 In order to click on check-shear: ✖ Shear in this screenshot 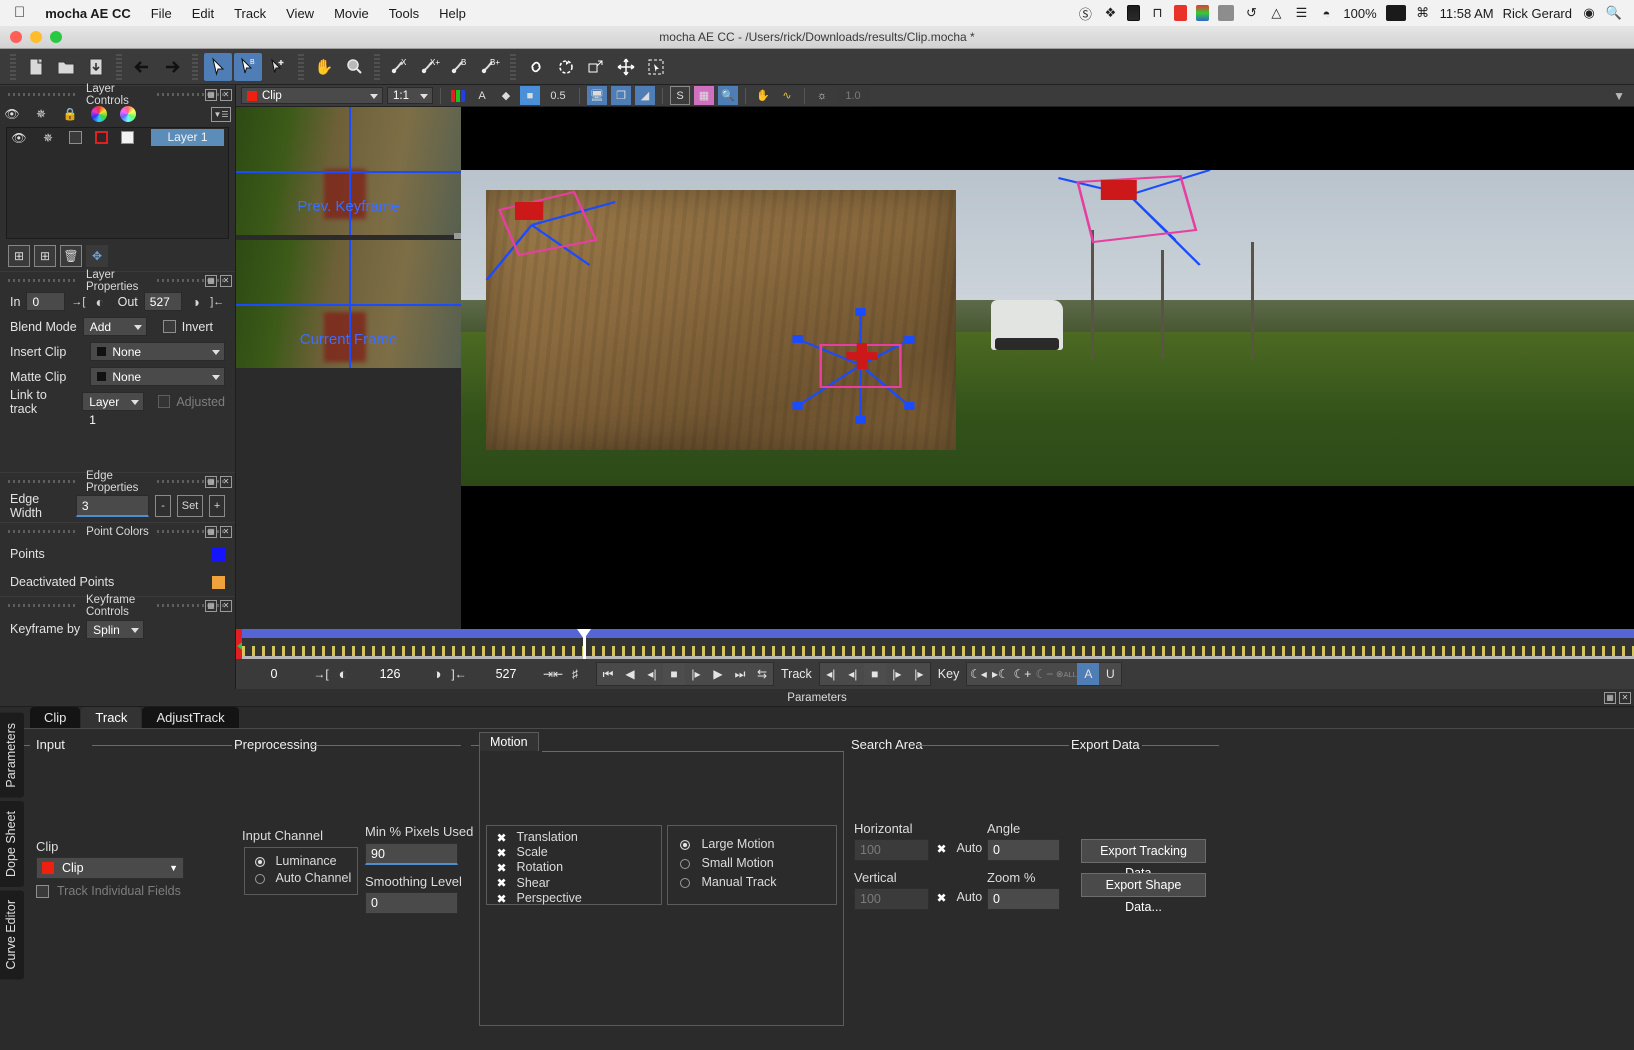, I will do `click(574, 883)`.